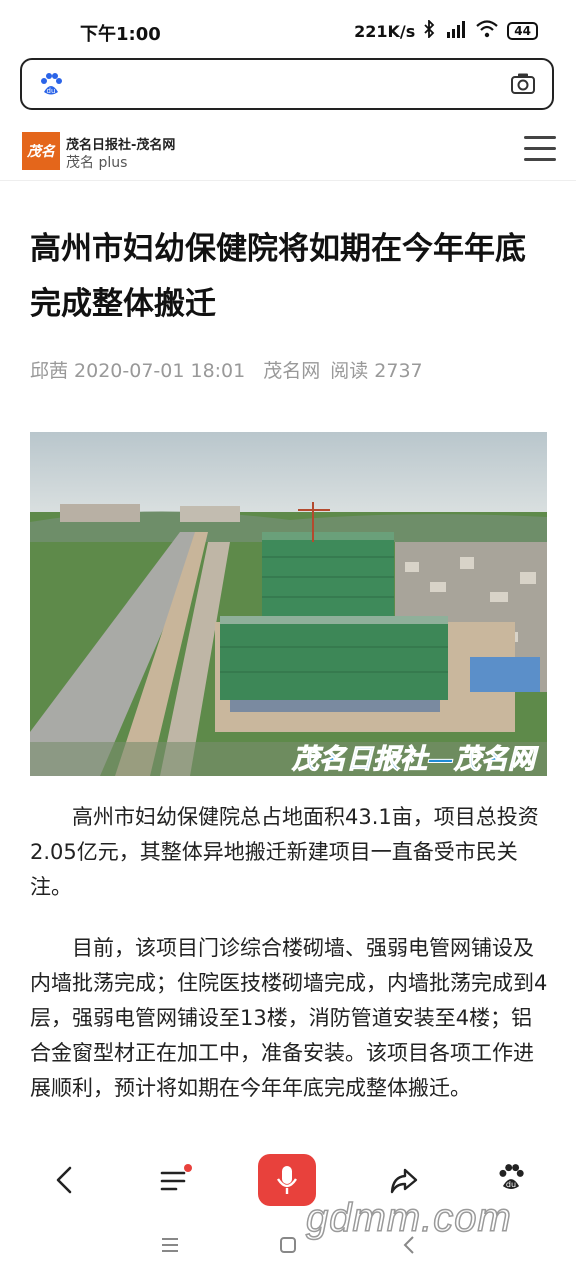 The image size is (576, 1280). What do you see at coordinates (49, 371) in the screenshot?
I see `article-author: 邱茜` at bounding box center [49, 371].